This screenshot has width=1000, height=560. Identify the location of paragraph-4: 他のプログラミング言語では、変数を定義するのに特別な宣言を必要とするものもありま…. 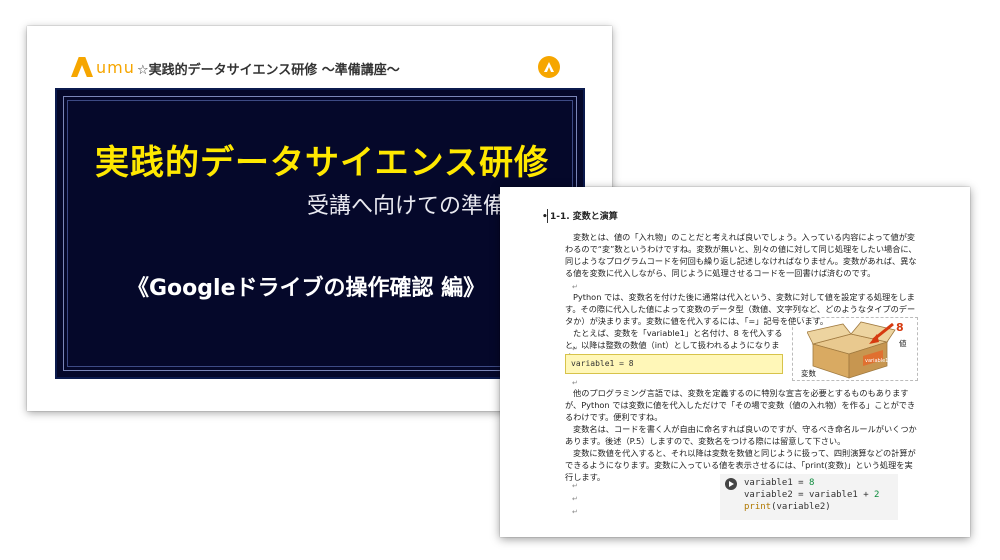
(740, 405).